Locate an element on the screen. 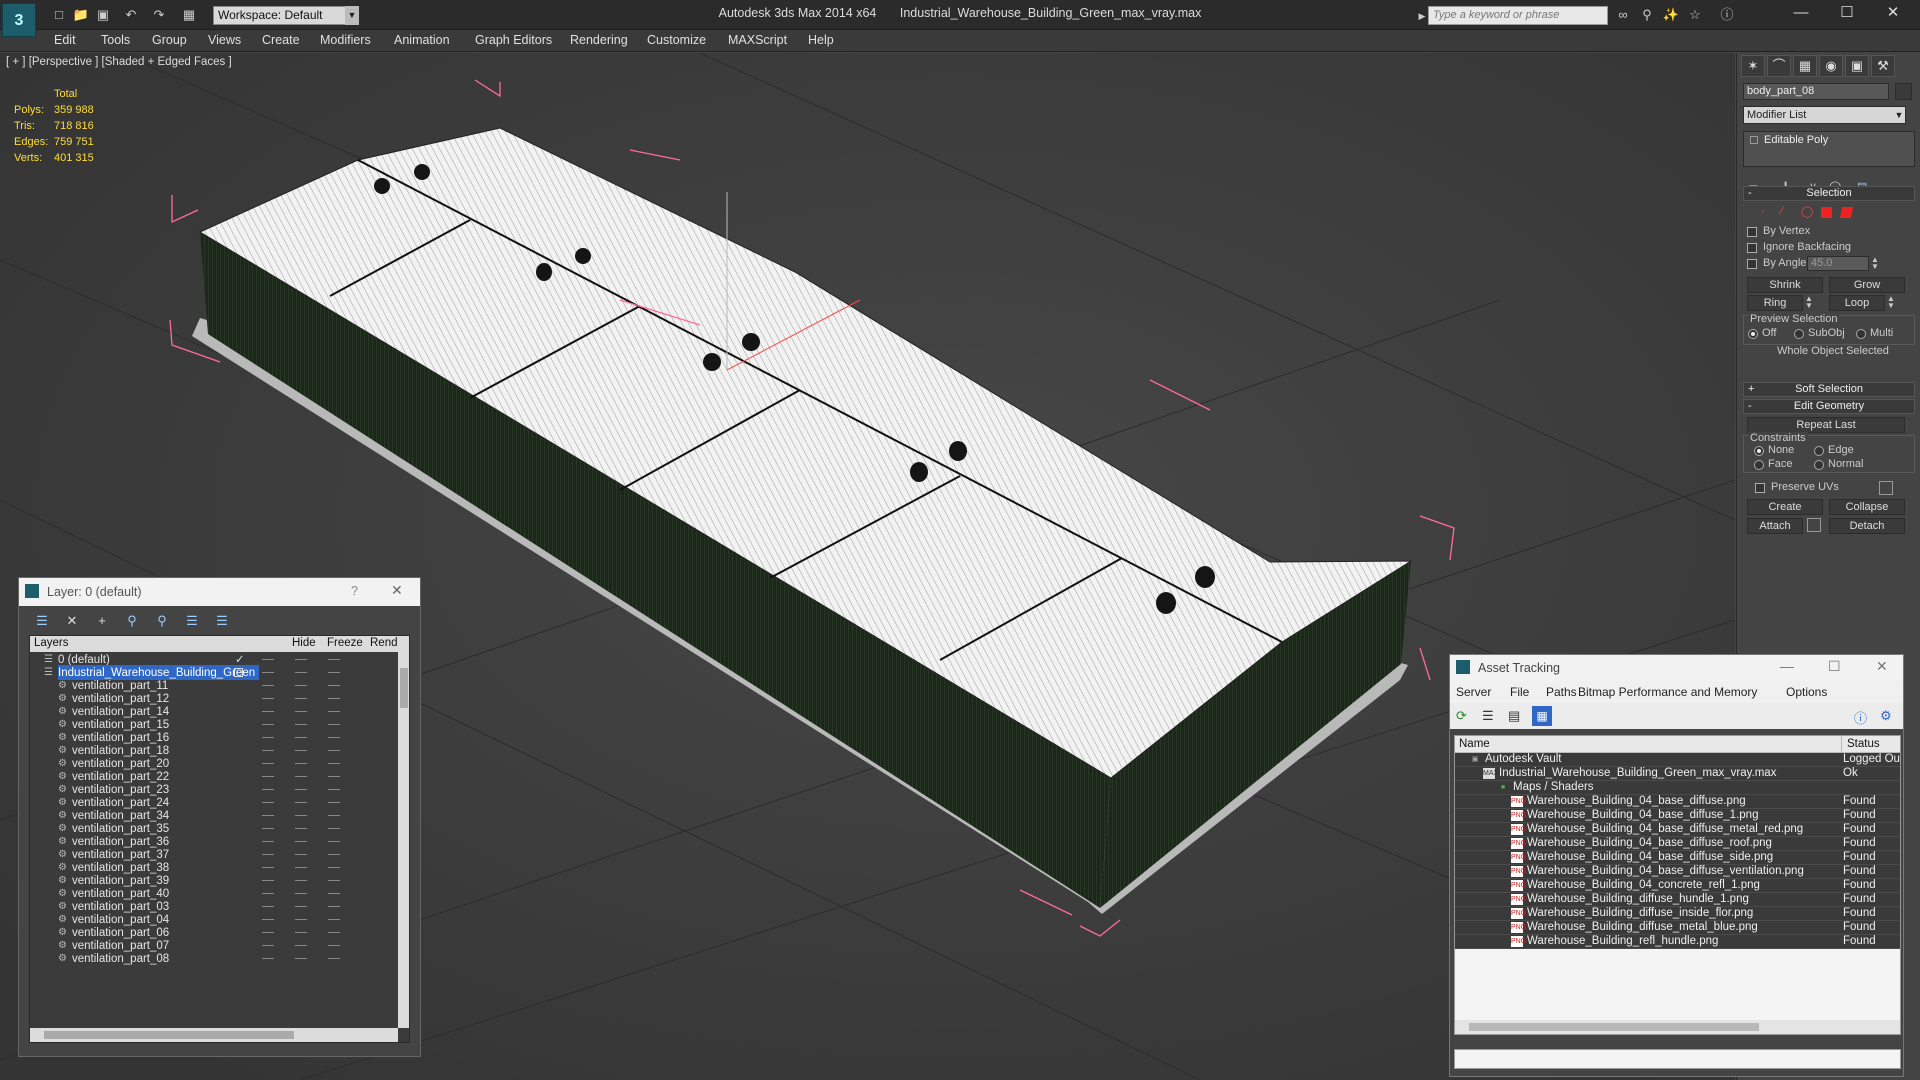  freeze-all-icon: ☰ is located at coordinates (222, 621).